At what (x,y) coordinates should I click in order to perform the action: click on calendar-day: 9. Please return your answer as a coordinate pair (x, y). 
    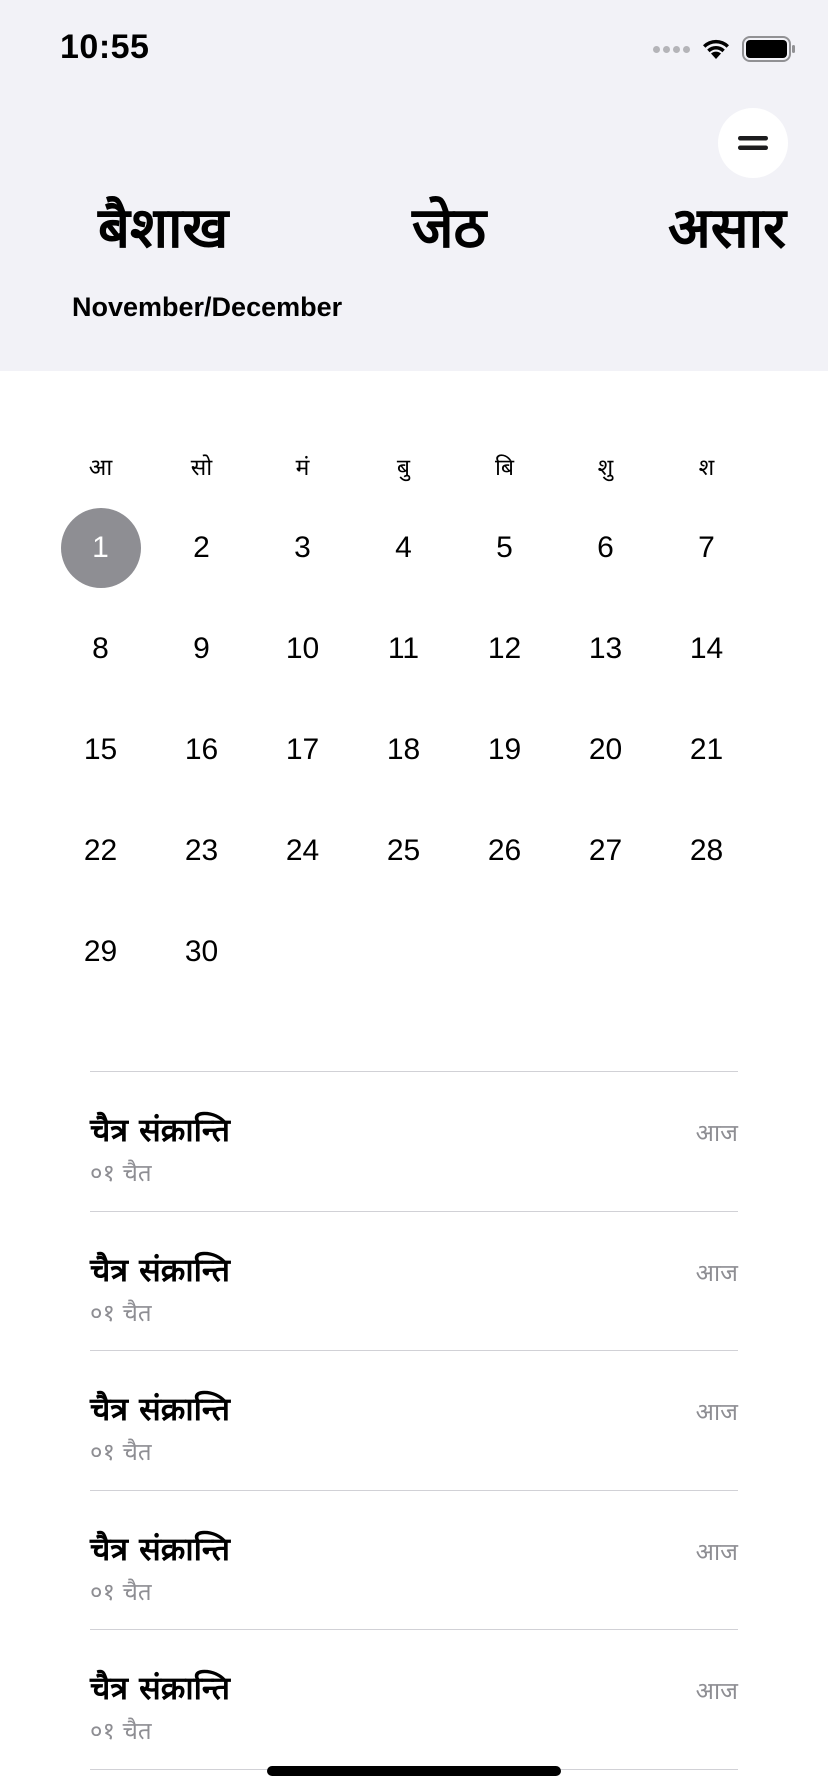
    Looking at the image, I should click on (201, 649).